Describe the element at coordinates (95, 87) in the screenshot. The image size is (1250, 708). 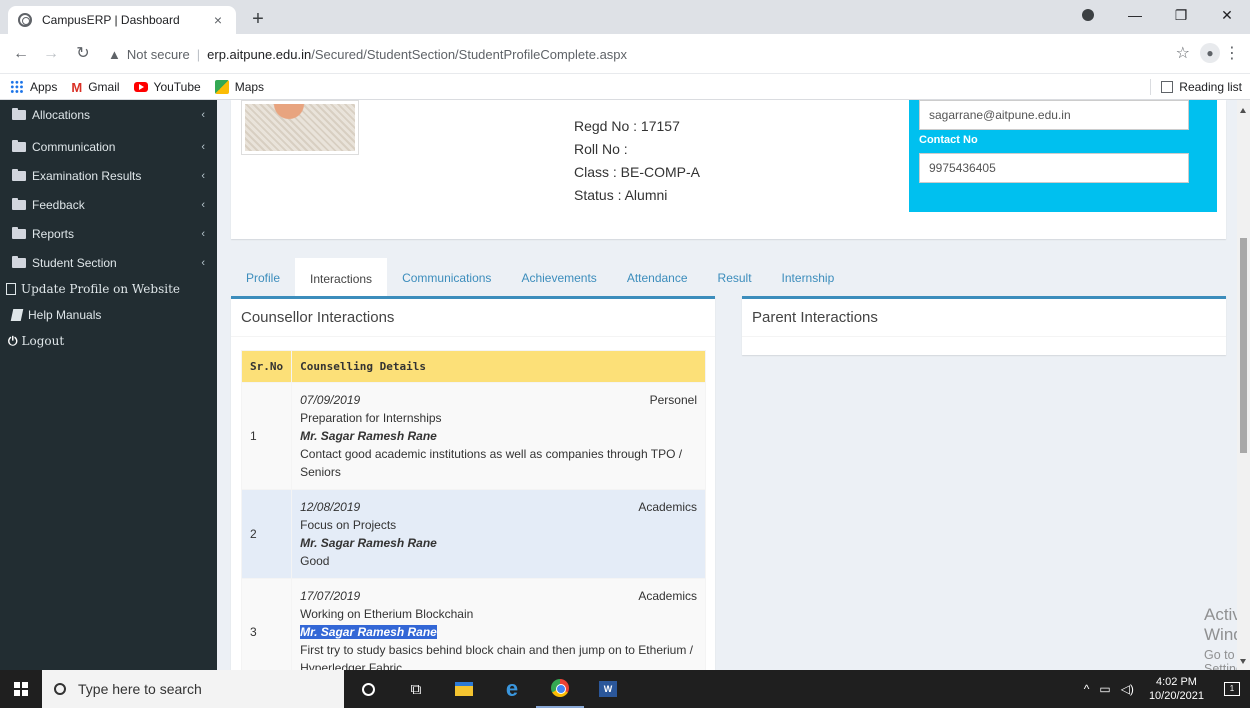
I see `bookmark-gmail: M Gmail` at that location.